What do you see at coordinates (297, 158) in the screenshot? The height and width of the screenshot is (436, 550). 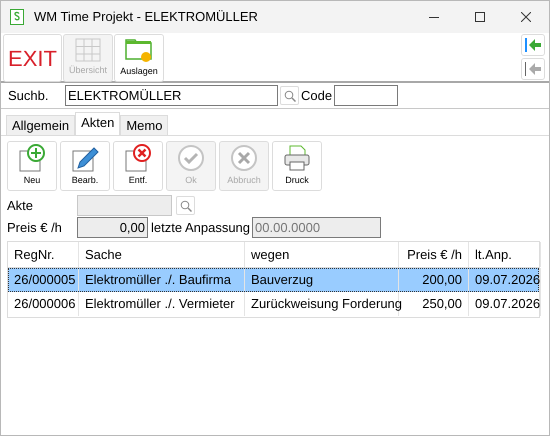 I see `printer-icon` at bounding box center [297, 158].